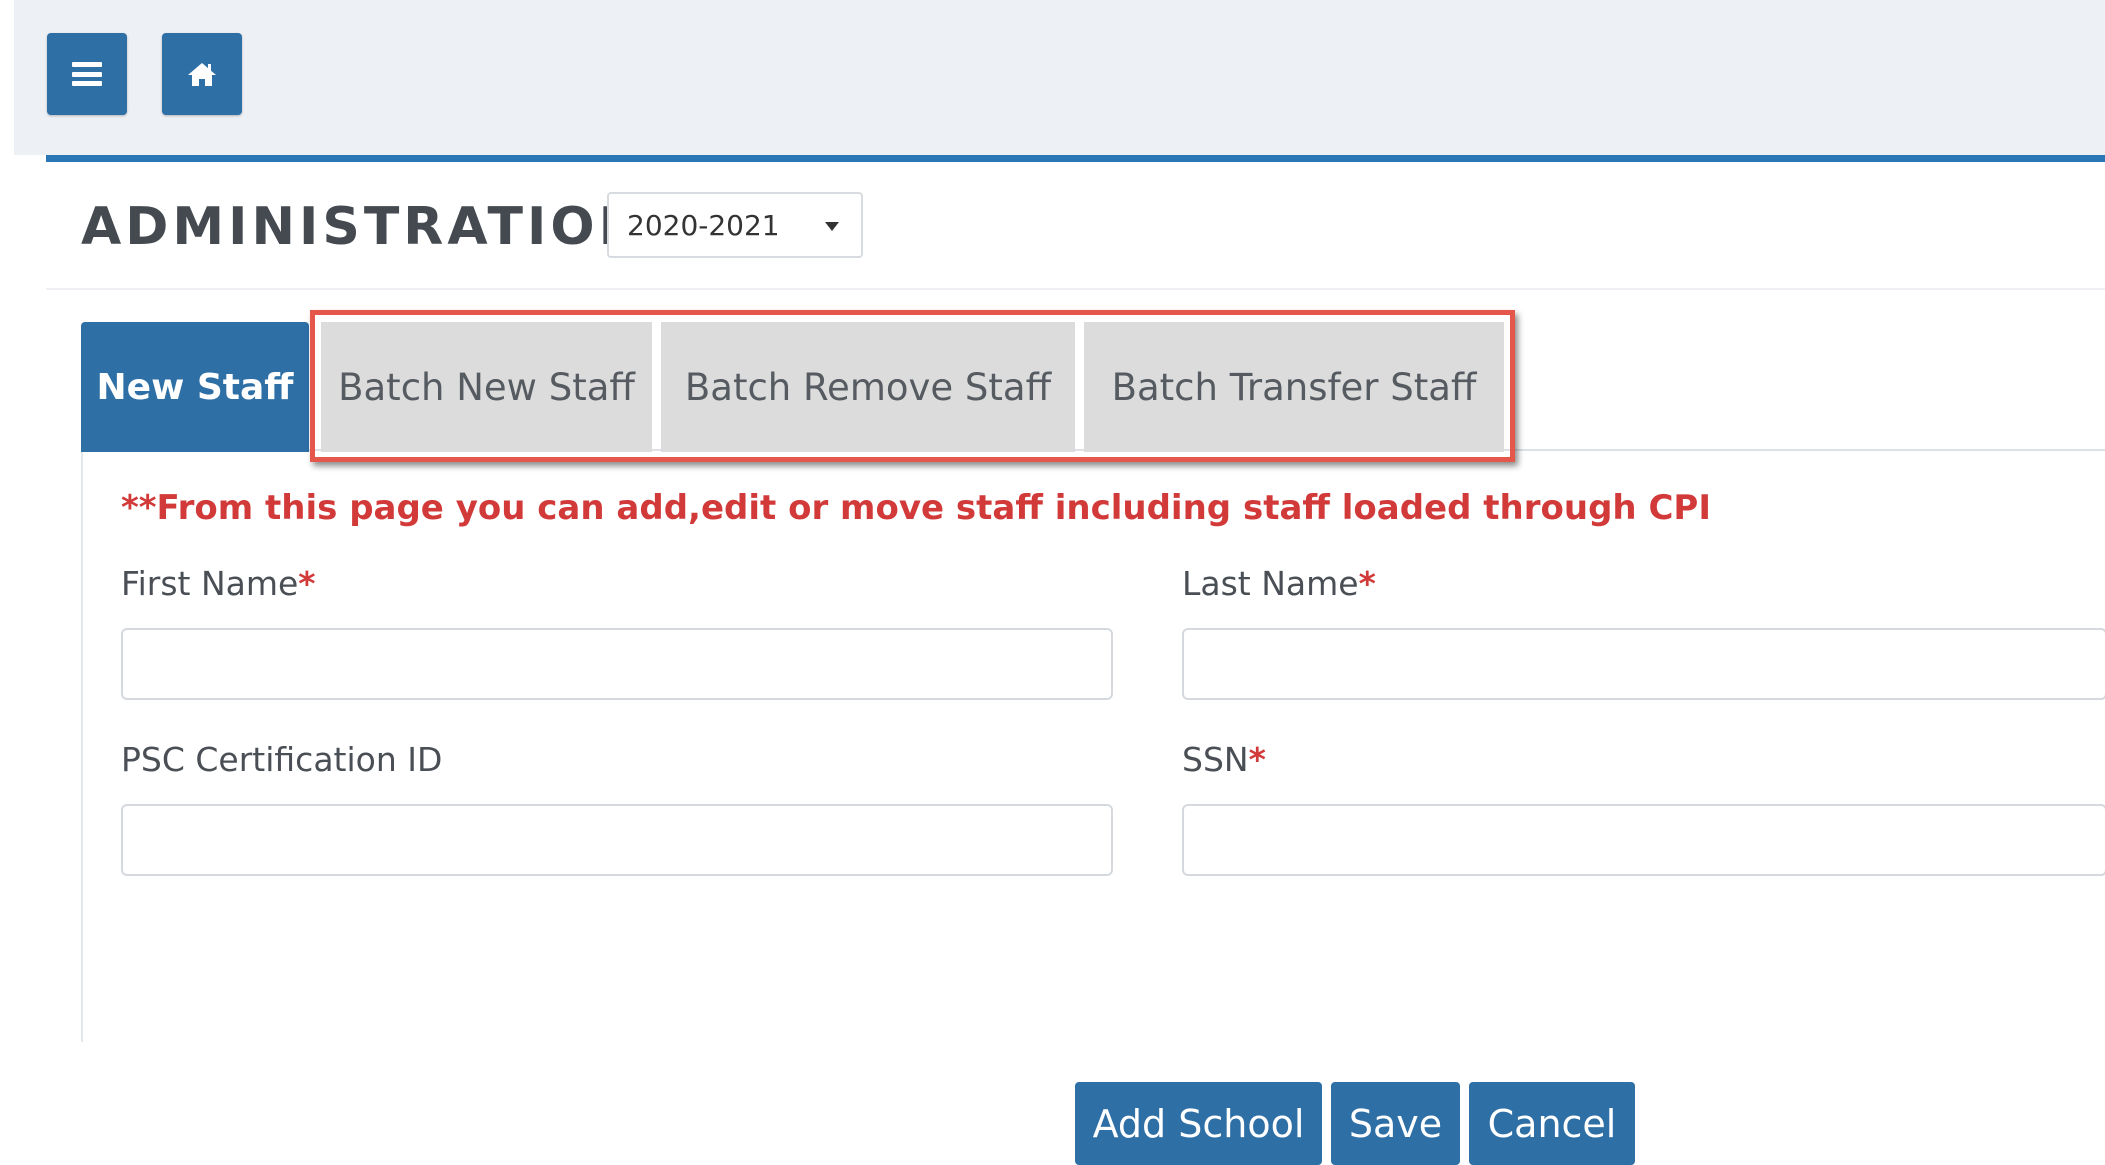 This screenshot has height=1165, width=2105. I want to click on top-bar, so click(1059, 77).